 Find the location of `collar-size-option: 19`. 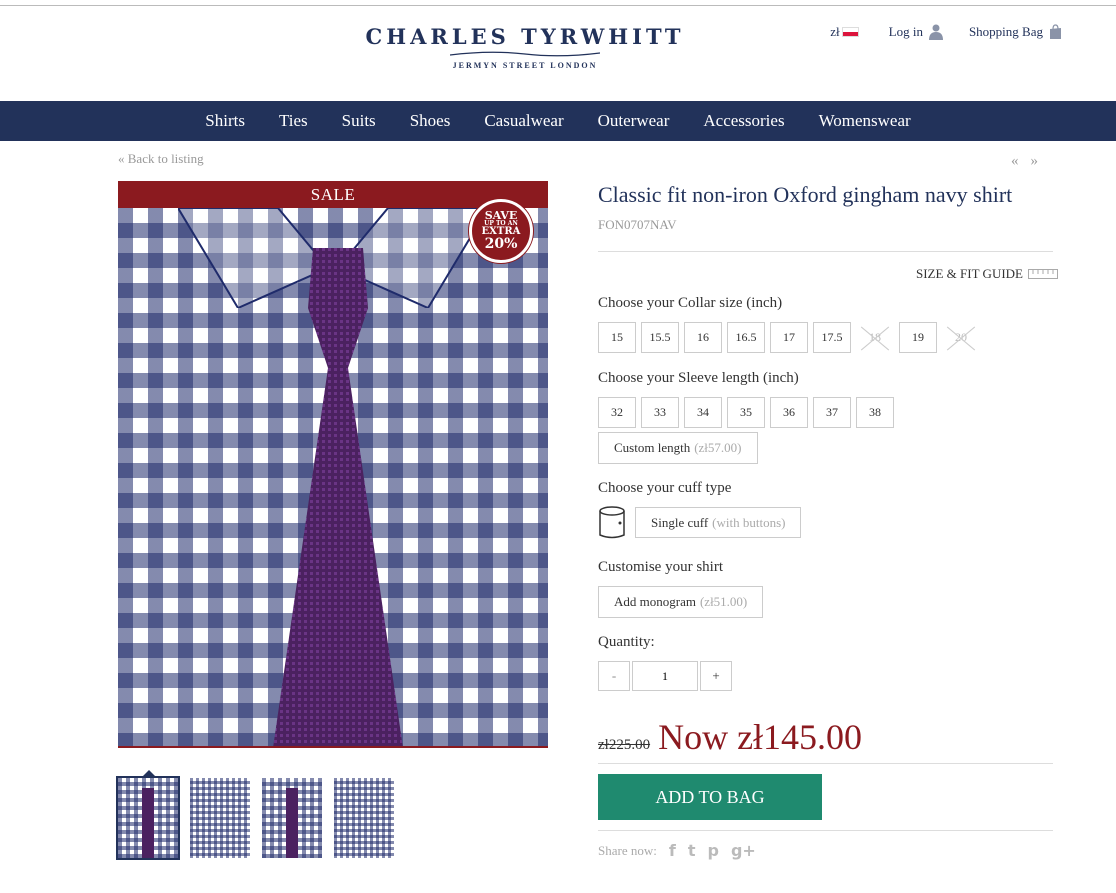

collar-size-option: 19 is located at coordinates (918, 337).